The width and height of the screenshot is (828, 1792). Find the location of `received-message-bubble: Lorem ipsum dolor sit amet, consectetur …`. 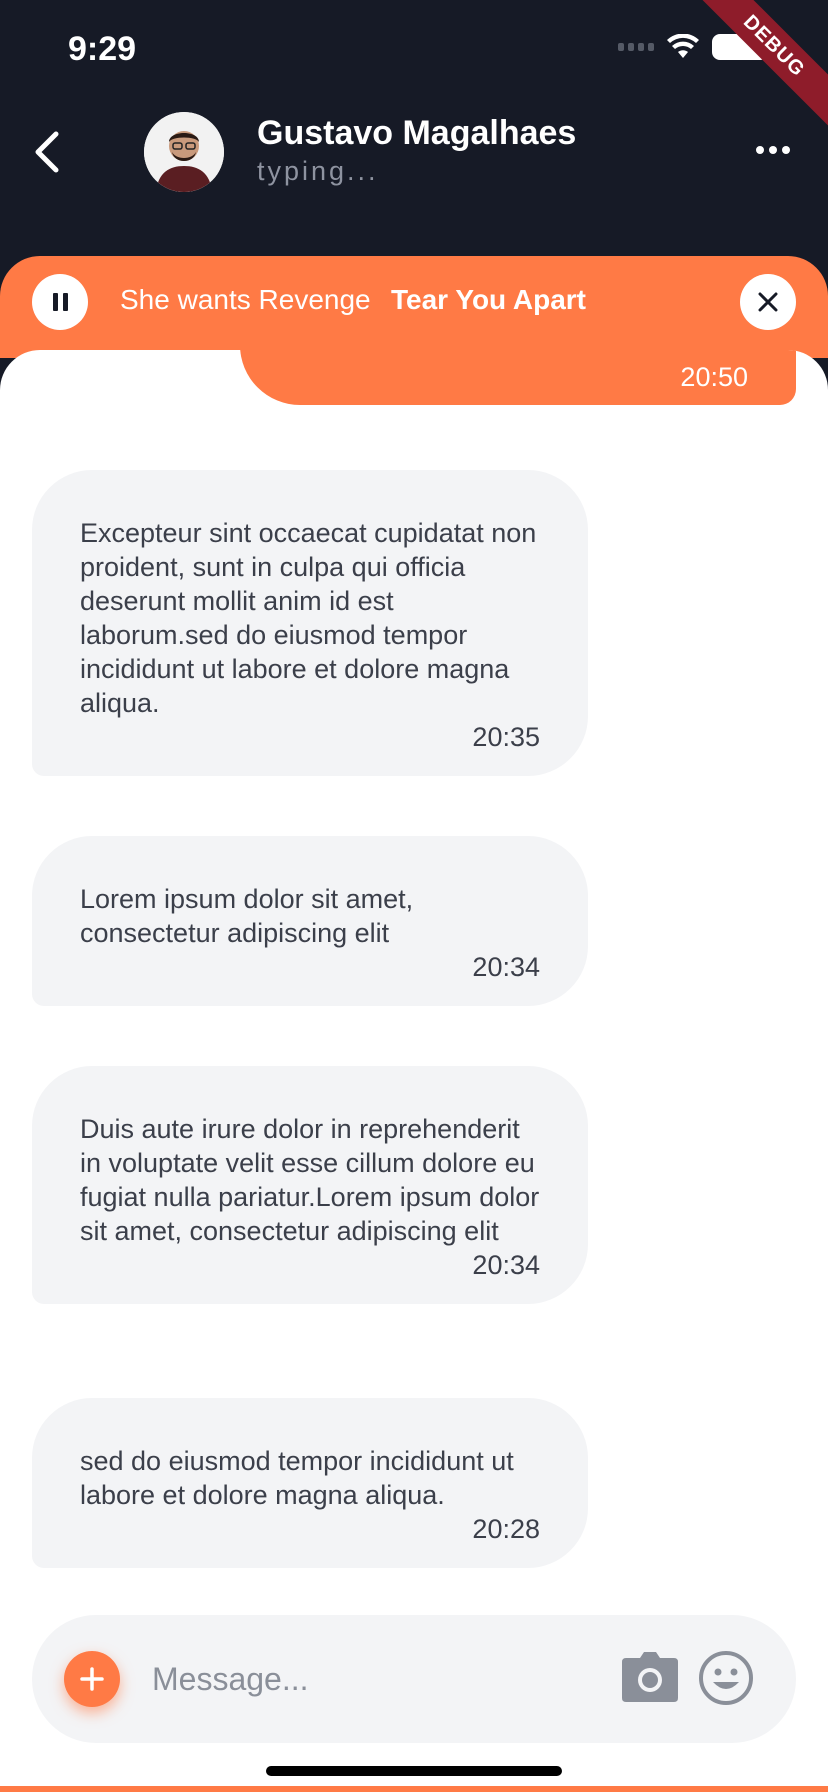

received-message-bubble: Lorem ipsum dolor sit amet, consectetur … is located at coordinates (310, 921).